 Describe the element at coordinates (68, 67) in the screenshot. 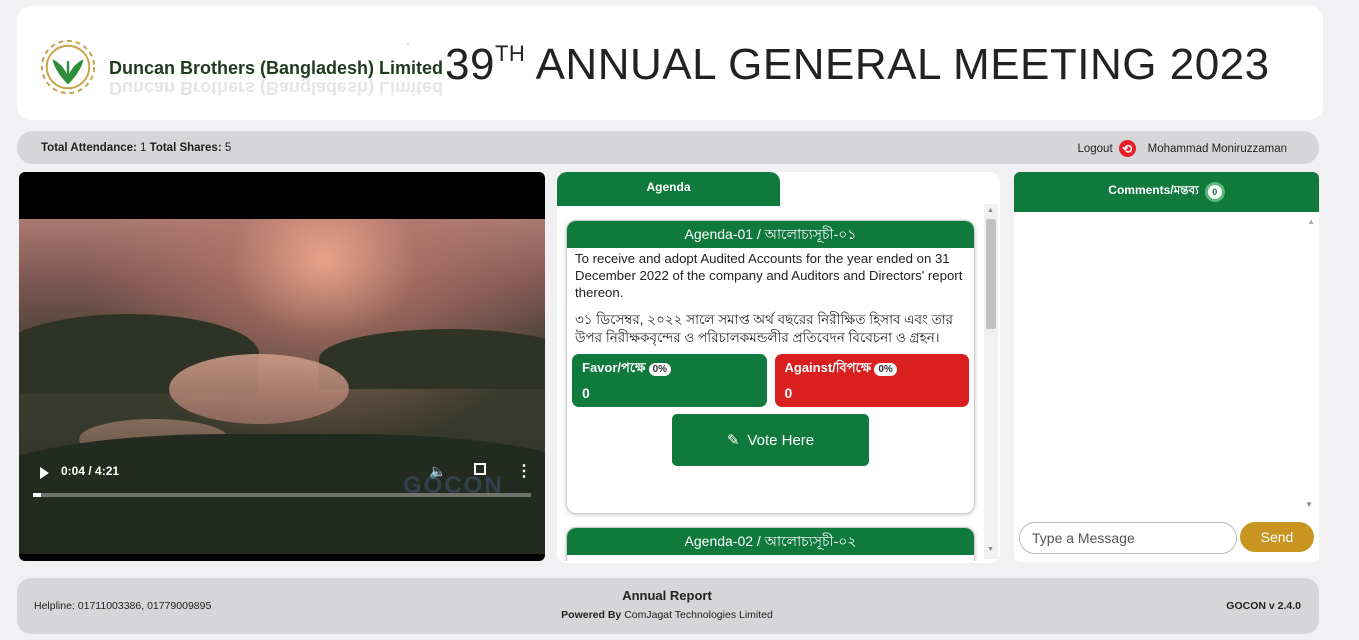

I see `company-logo-icon` at that location.